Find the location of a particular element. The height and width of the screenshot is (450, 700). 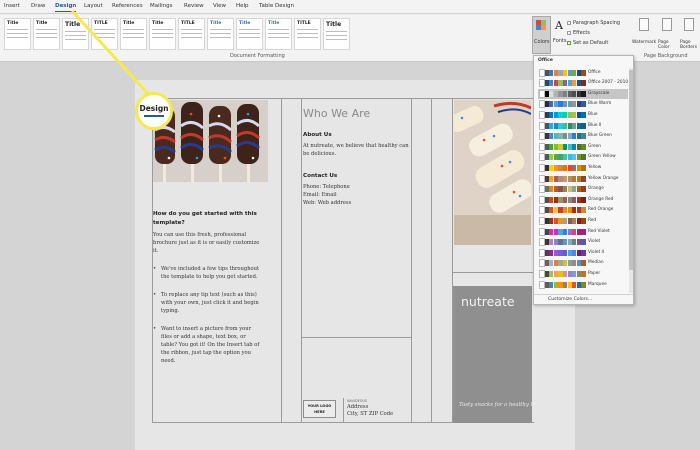

tab-help: Help is located at coordinates (242, 6).